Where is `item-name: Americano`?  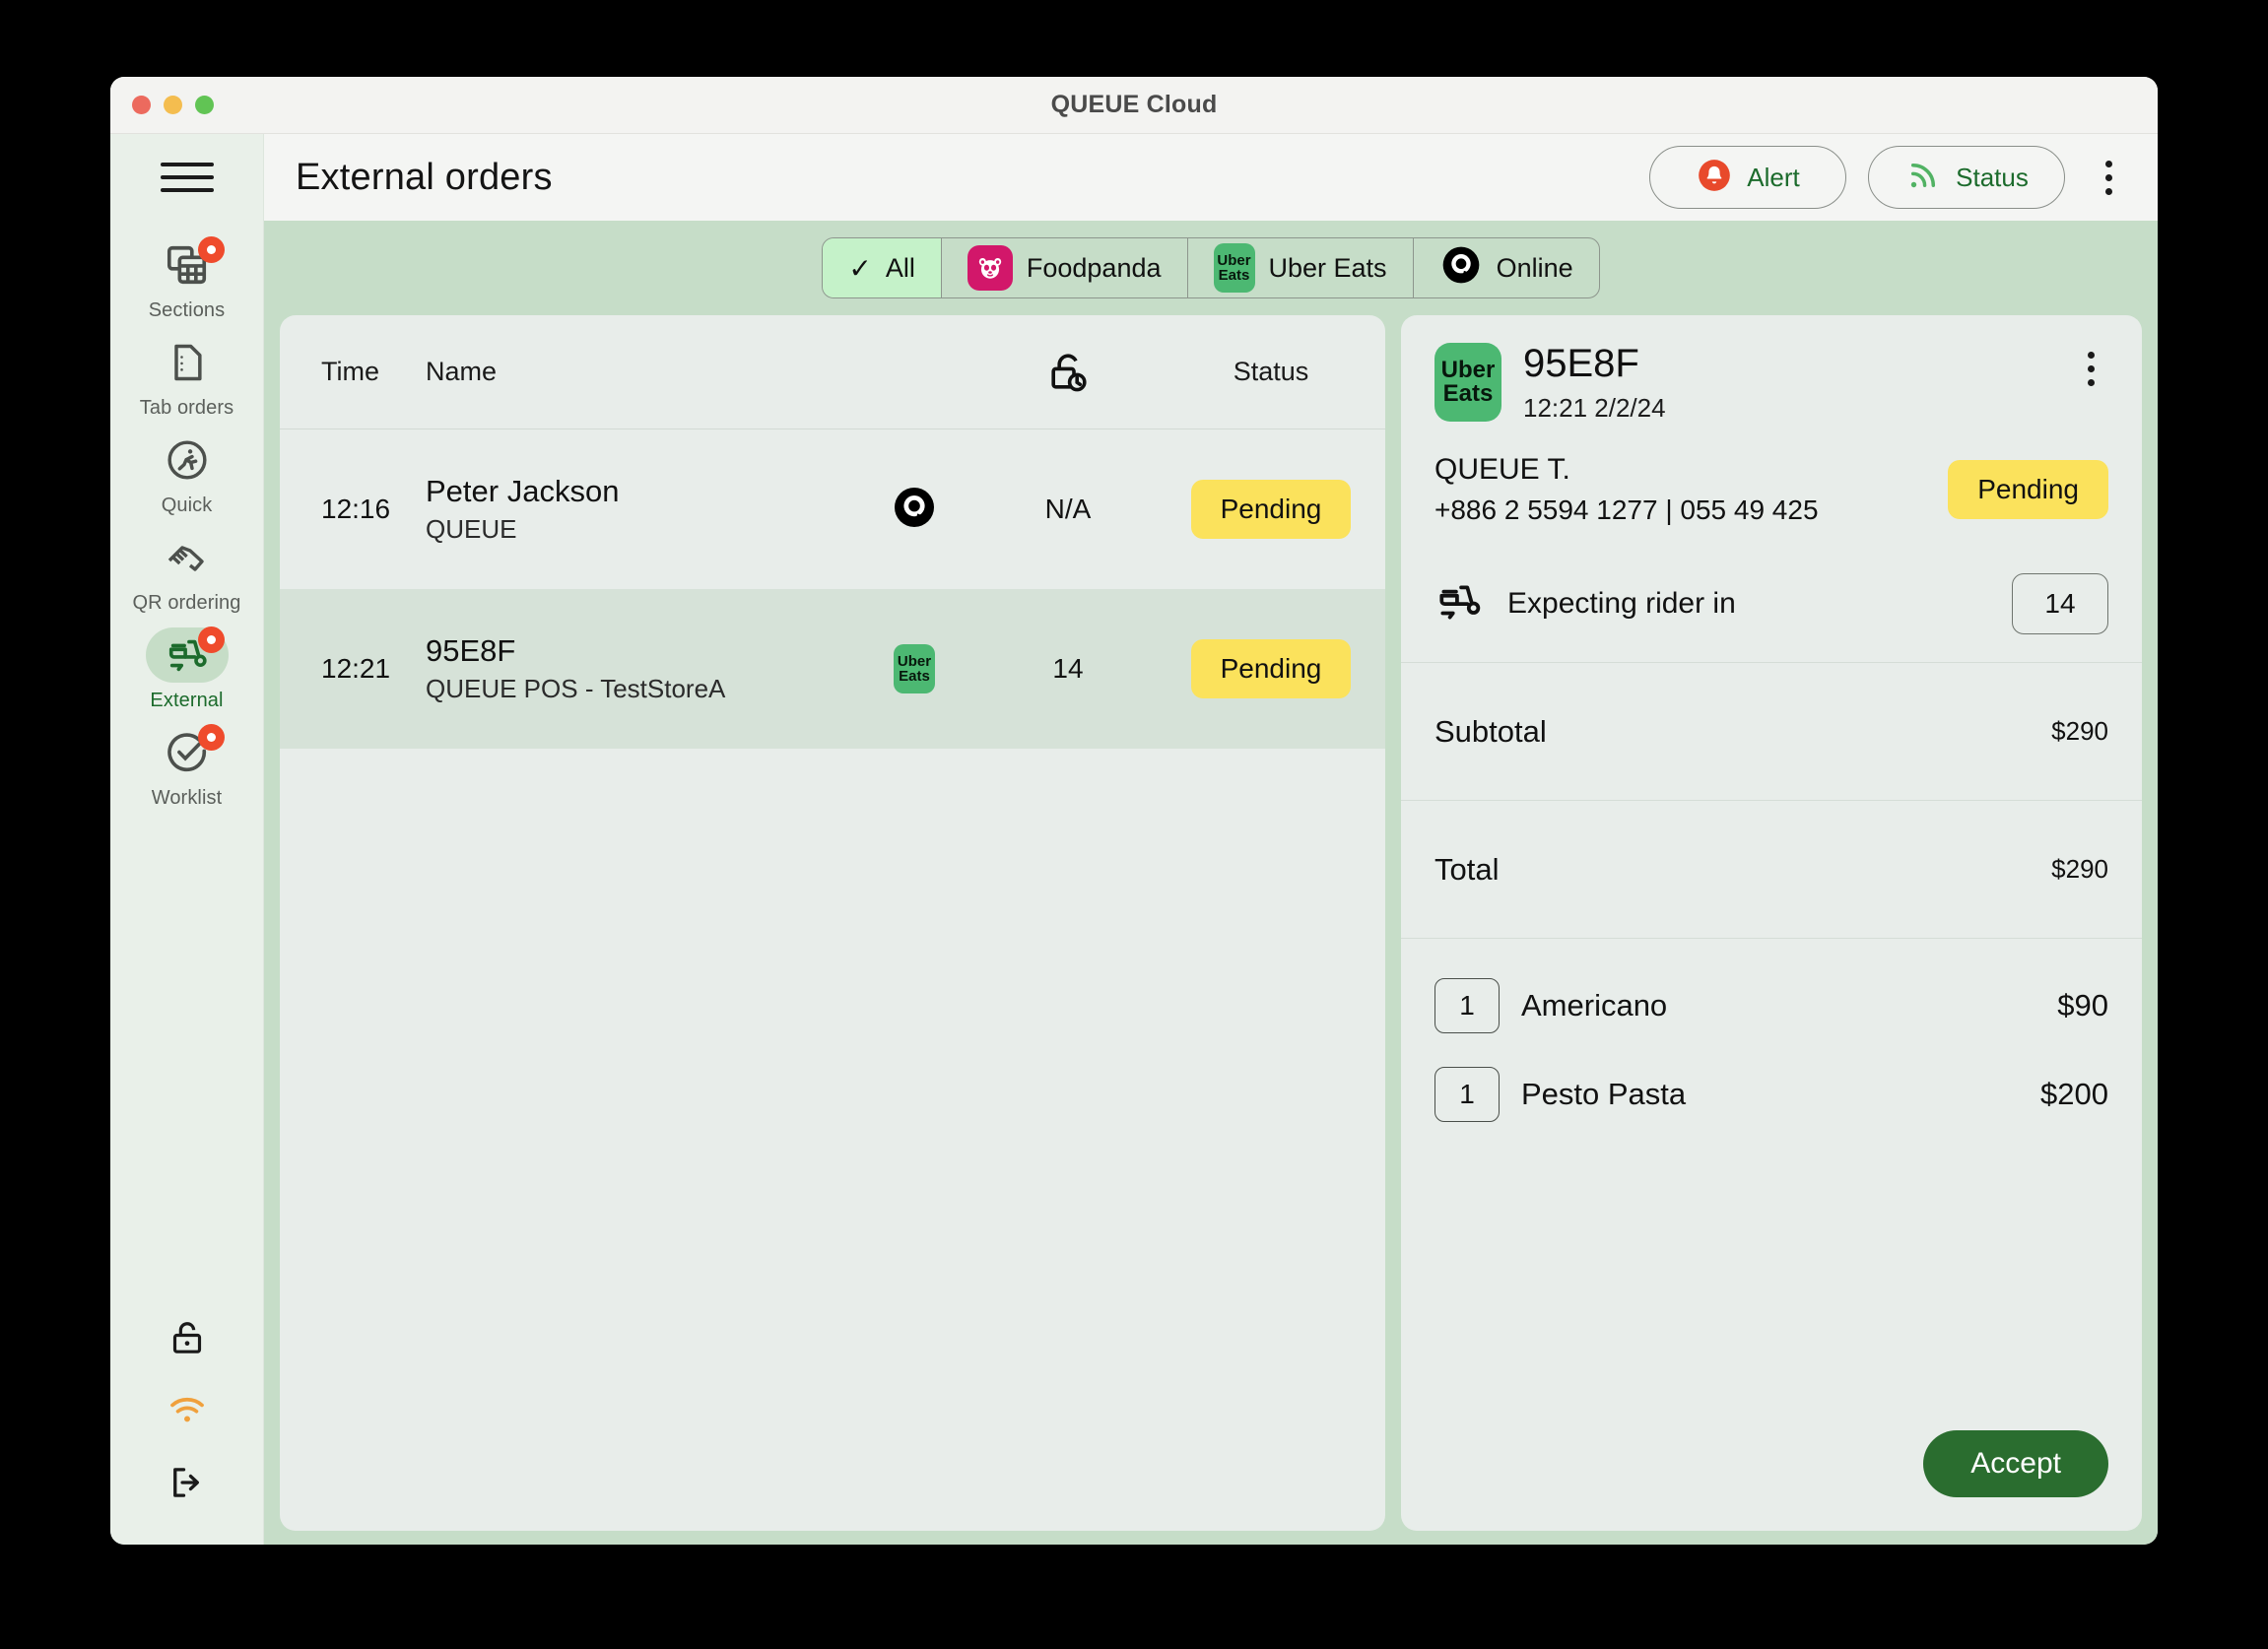
item-name: Americano is located at coordinates (1594, 1005).